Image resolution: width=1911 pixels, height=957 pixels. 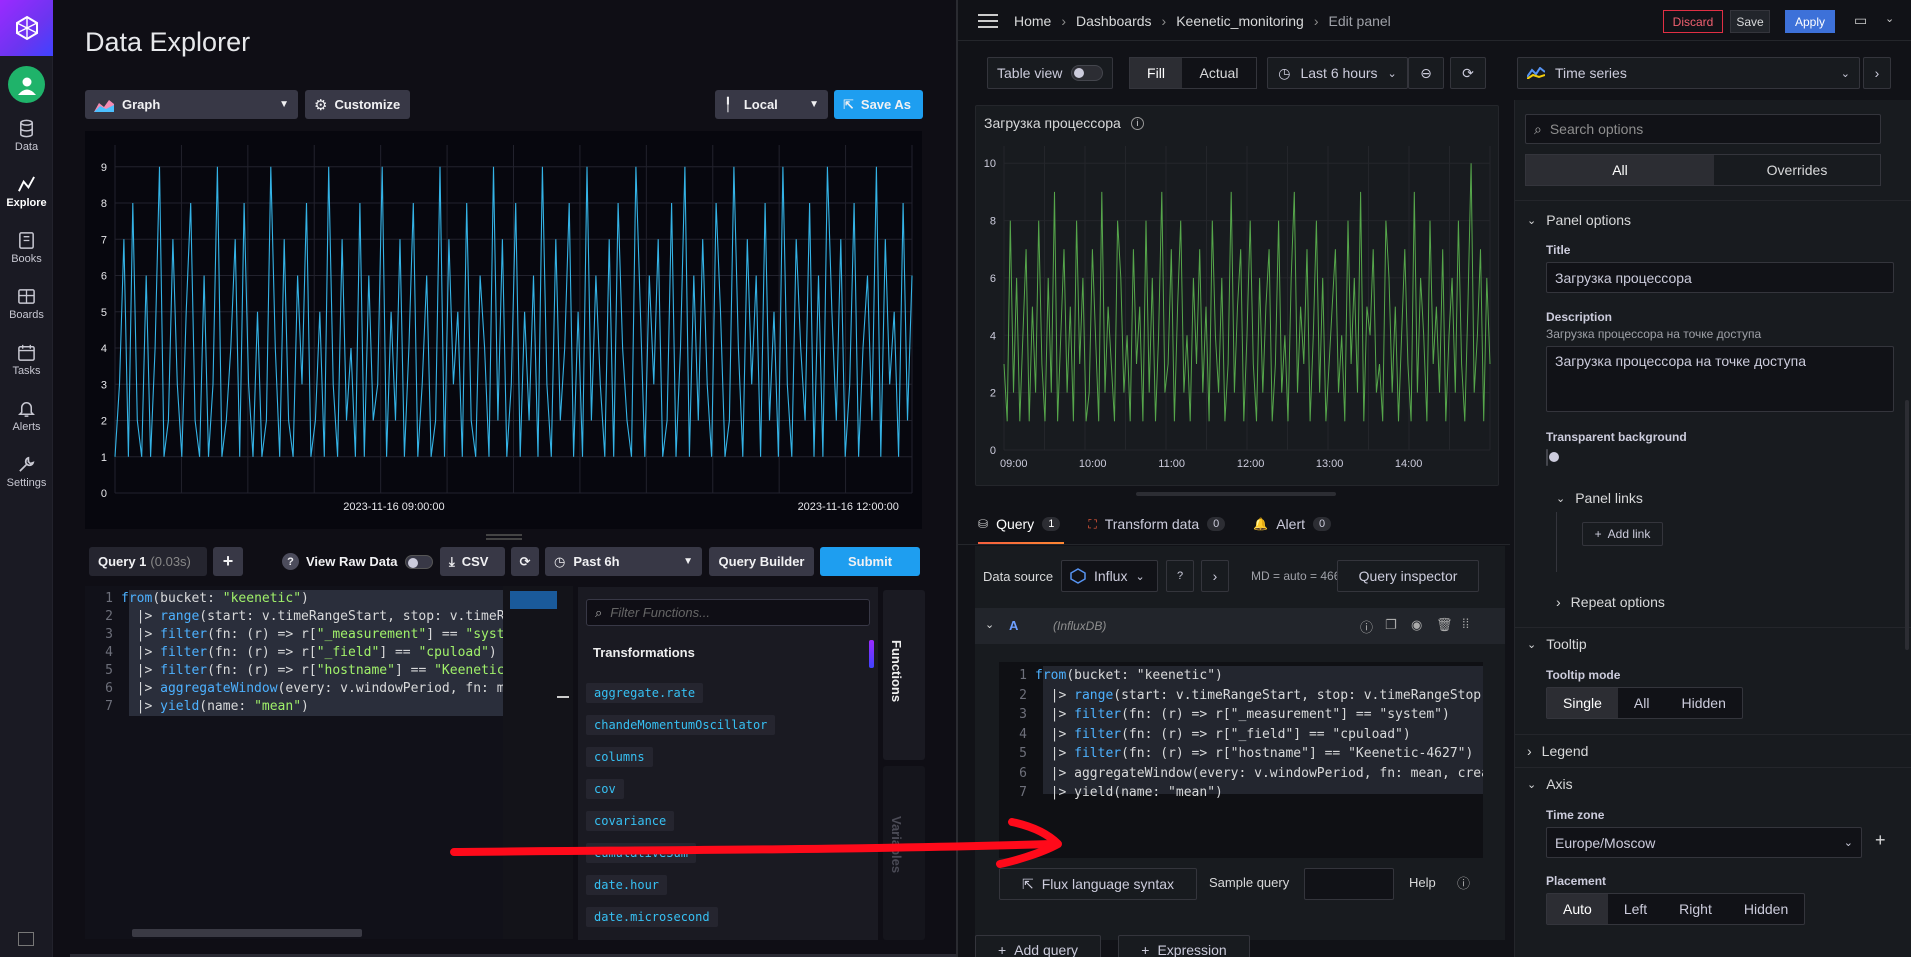 What do you see at coordinates (148, 561) in the screenshot?
I see `query-tab: Query 1 (0.03s)` at bounding box center [148, 561].